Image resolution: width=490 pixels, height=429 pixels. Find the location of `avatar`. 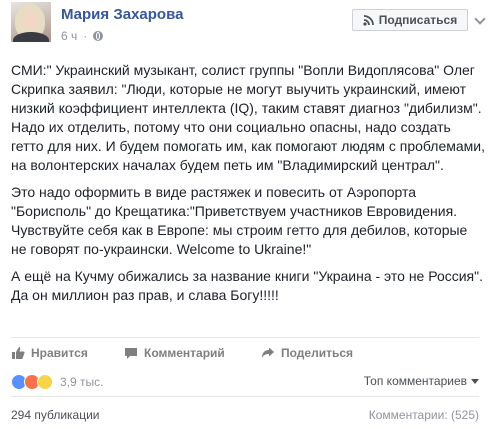

avatar is located at coordinates (31, 22).